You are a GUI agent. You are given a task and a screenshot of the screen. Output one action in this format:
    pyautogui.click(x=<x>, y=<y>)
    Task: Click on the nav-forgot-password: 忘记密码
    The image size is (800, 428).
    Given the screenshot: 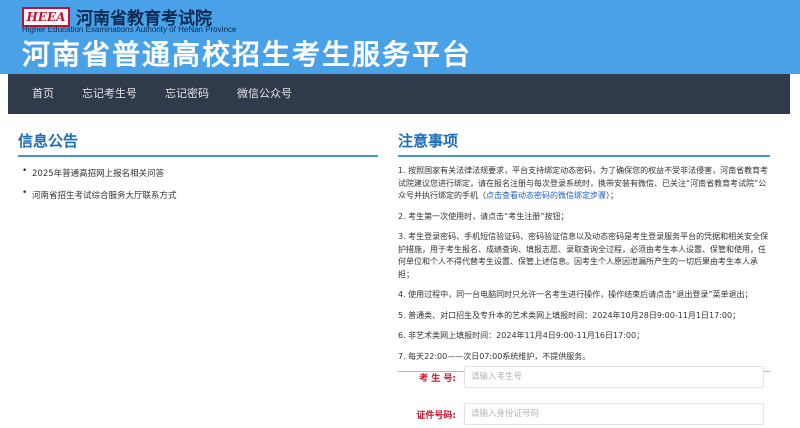 What is the action you would take?
    pyautogui.click(x=187, y=94)
    